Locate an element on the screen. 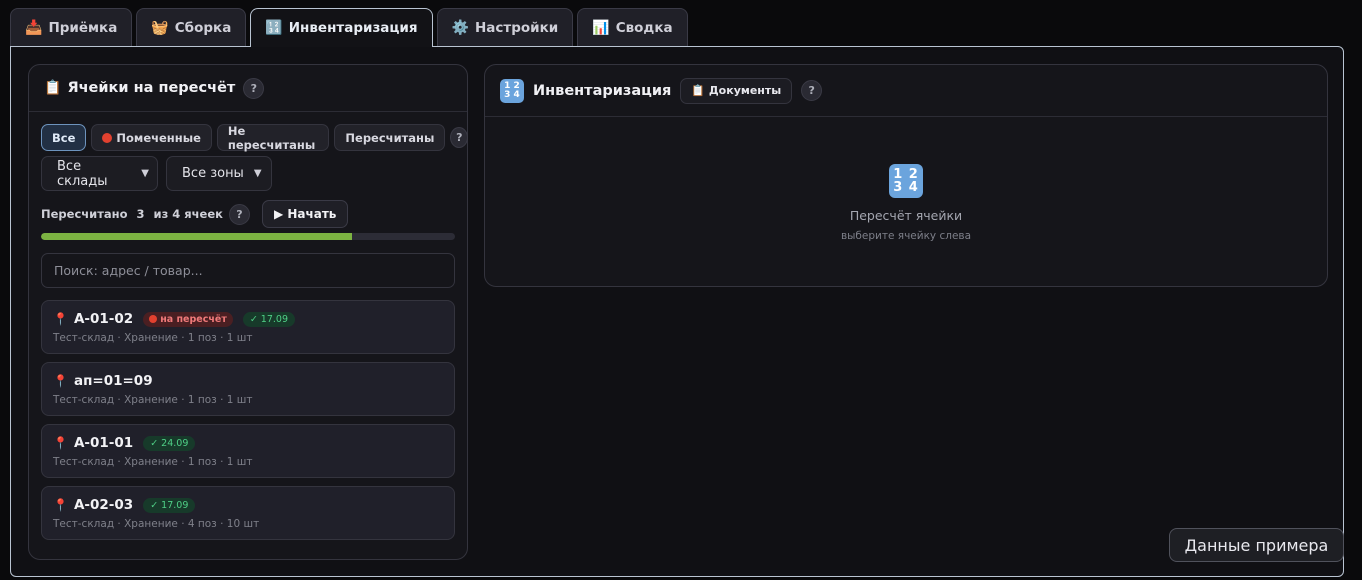  cells-panel-header: 📋 Ячейки на пересчёт ? is located at coordinates (248, 88).